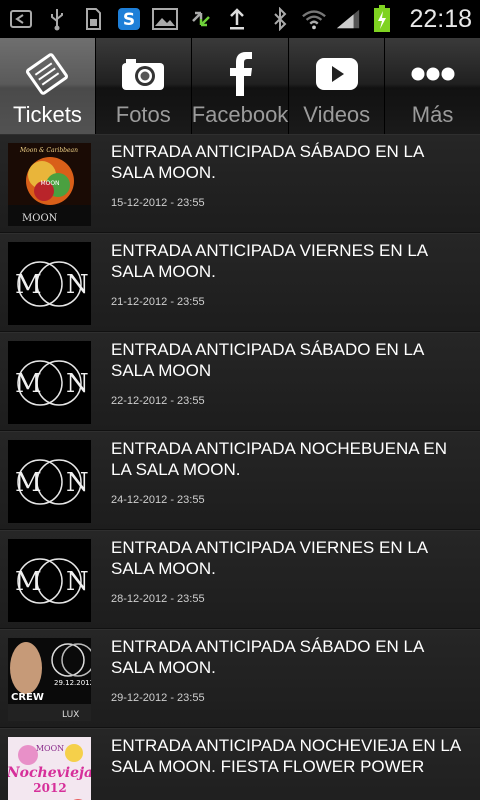  What do you see at coordinates (50, 748) in the screenshot?
I see `poster-heading: MOON` at bounding box center [50, 748].